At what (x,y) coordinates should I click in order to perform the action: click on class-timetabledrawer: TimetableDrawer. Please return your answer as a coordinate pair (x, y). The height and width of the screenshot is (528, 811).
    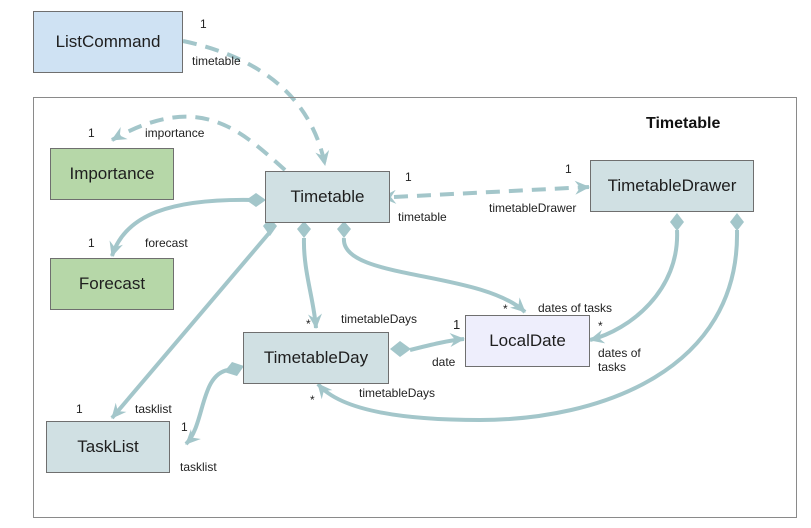
    Looking at the image, I should click on (672, 186).